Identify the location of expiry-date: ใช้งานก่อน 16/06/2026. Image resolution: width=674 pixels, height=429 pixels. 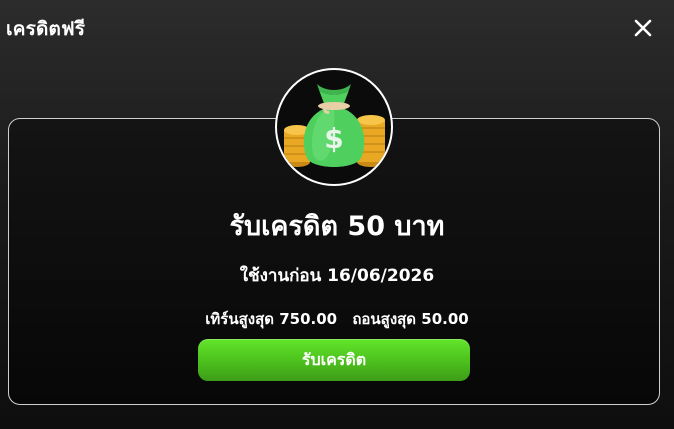
(337, 276).